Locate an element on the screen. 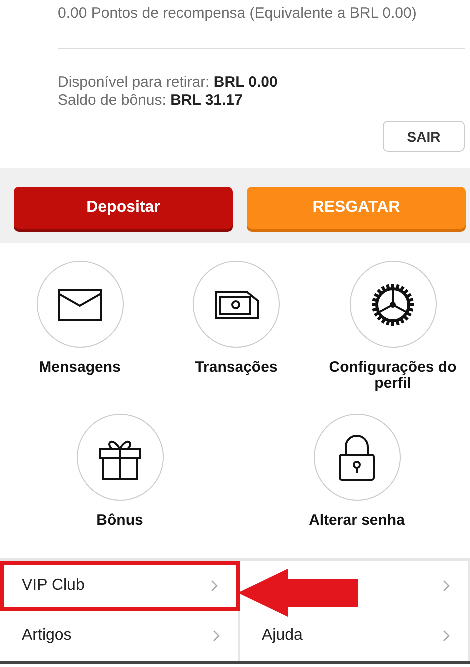 Image resolution: width=470 pixels, height=667 pixels. shortcut-label: Bônus is located at coordinates (120, 521).